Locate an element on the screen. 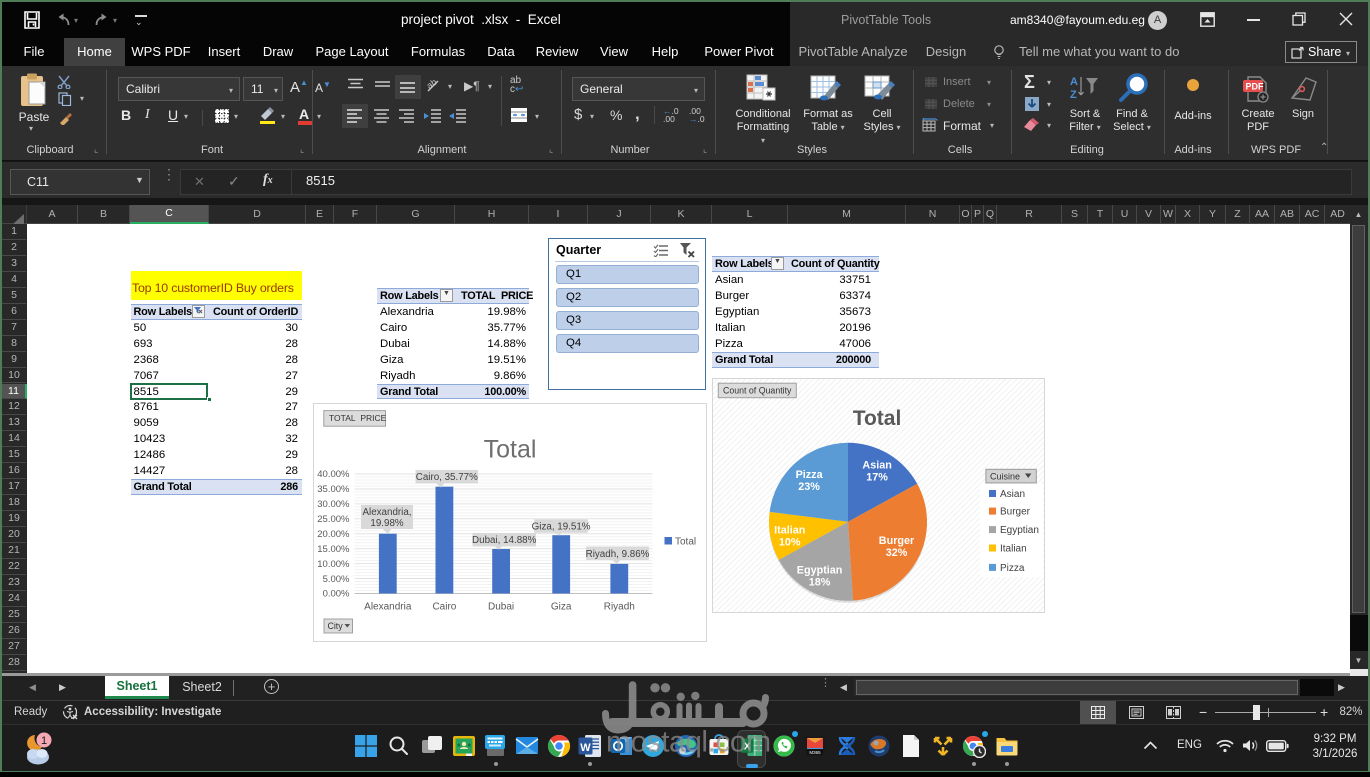 Image resolution: width=1370 pixels, height=777 pixels. svg-text: A is located at coordinates (1074, 82).